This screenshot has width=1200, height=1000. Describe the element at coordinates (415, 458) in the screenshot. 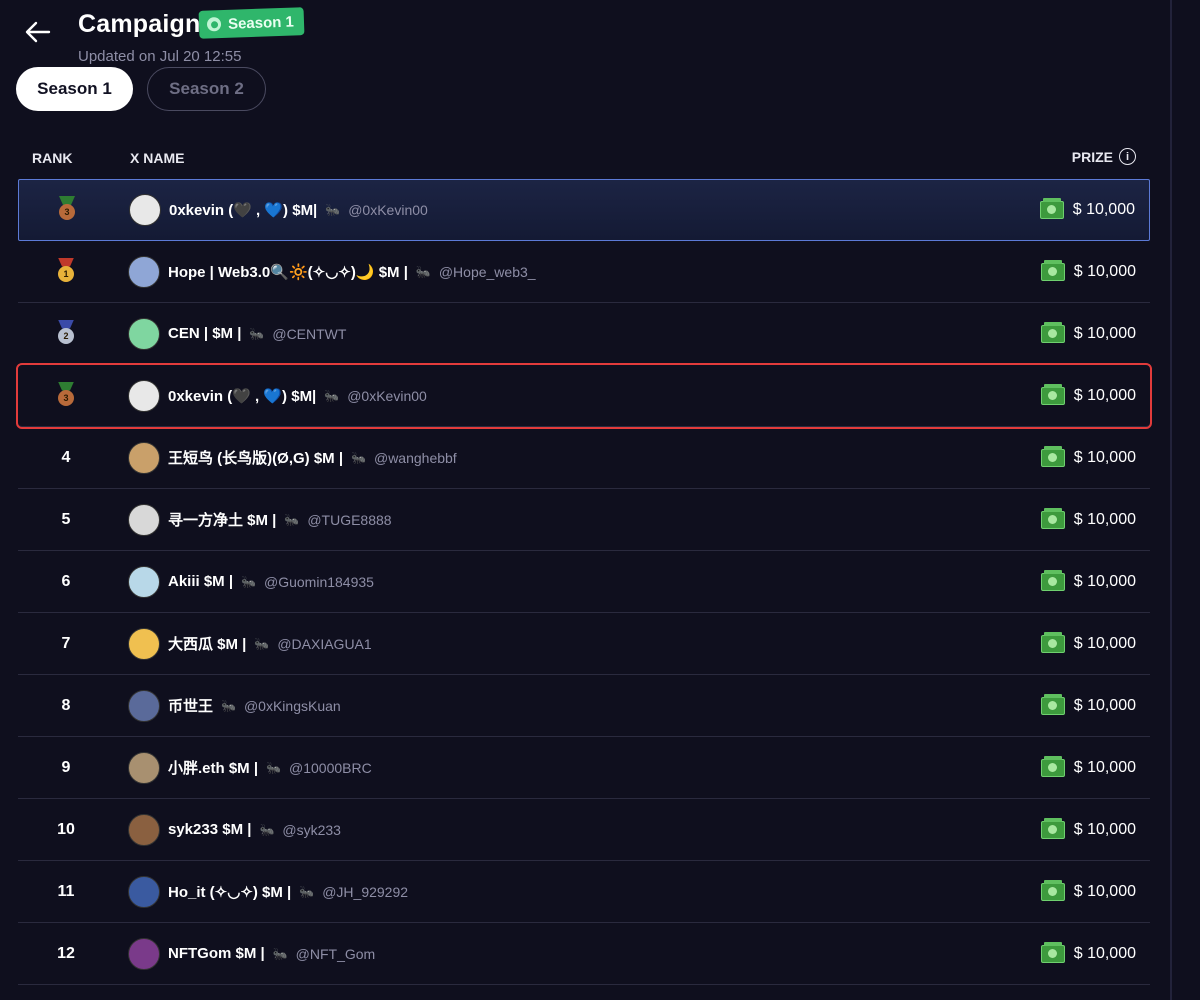

I see `x-handle: @wanghebbf` at that location.